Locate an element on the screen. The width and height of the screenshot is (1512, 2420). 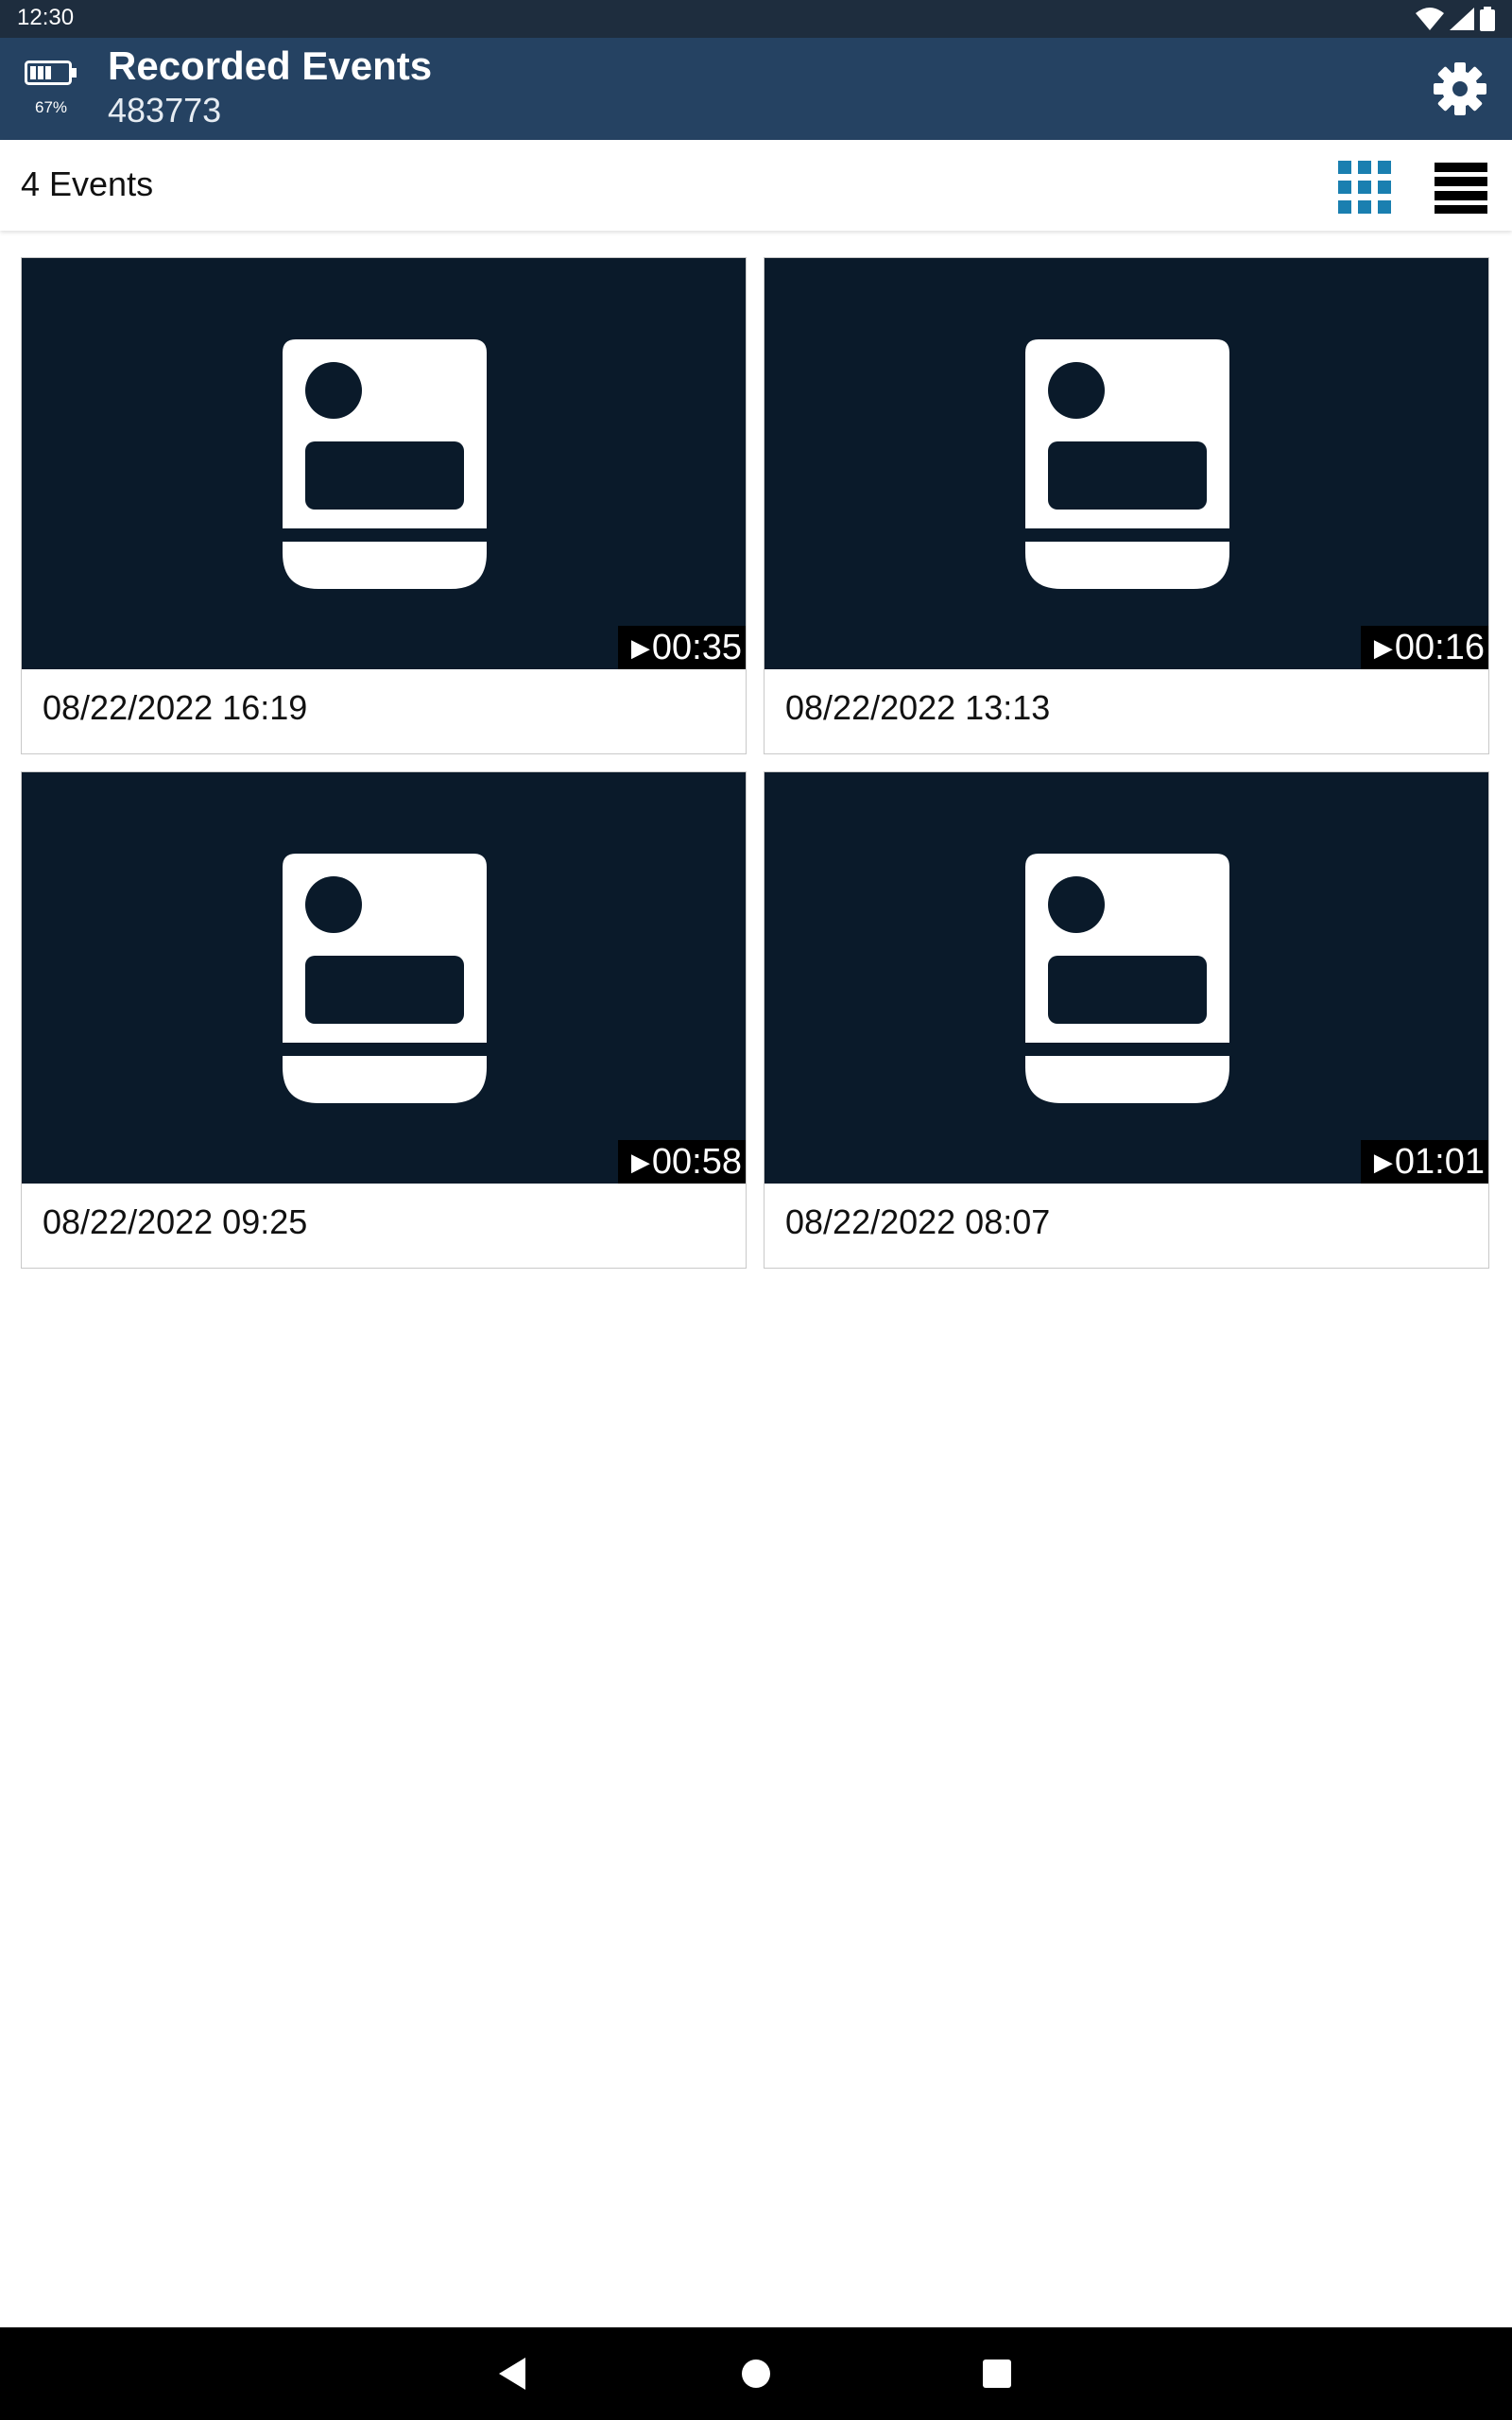
duration-badge: ▶ 01:01 is located at coordinates (1424, 1162).